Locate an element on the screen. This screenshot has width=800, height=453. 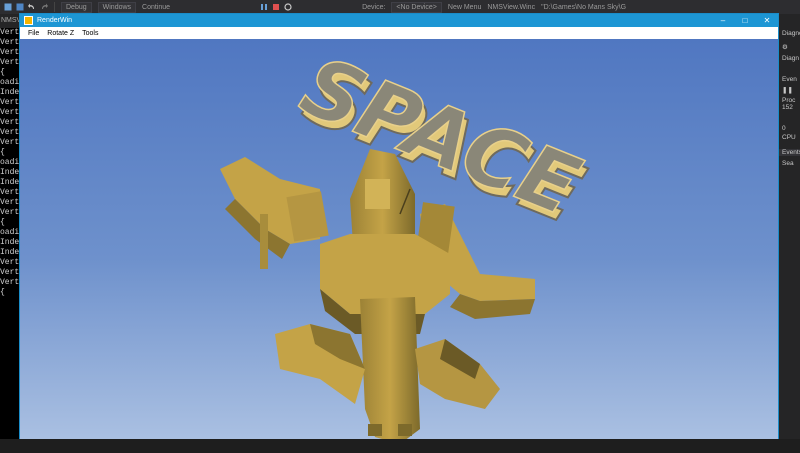
diagnostics-session-label: Diagn is located at coordinates (790, 58).